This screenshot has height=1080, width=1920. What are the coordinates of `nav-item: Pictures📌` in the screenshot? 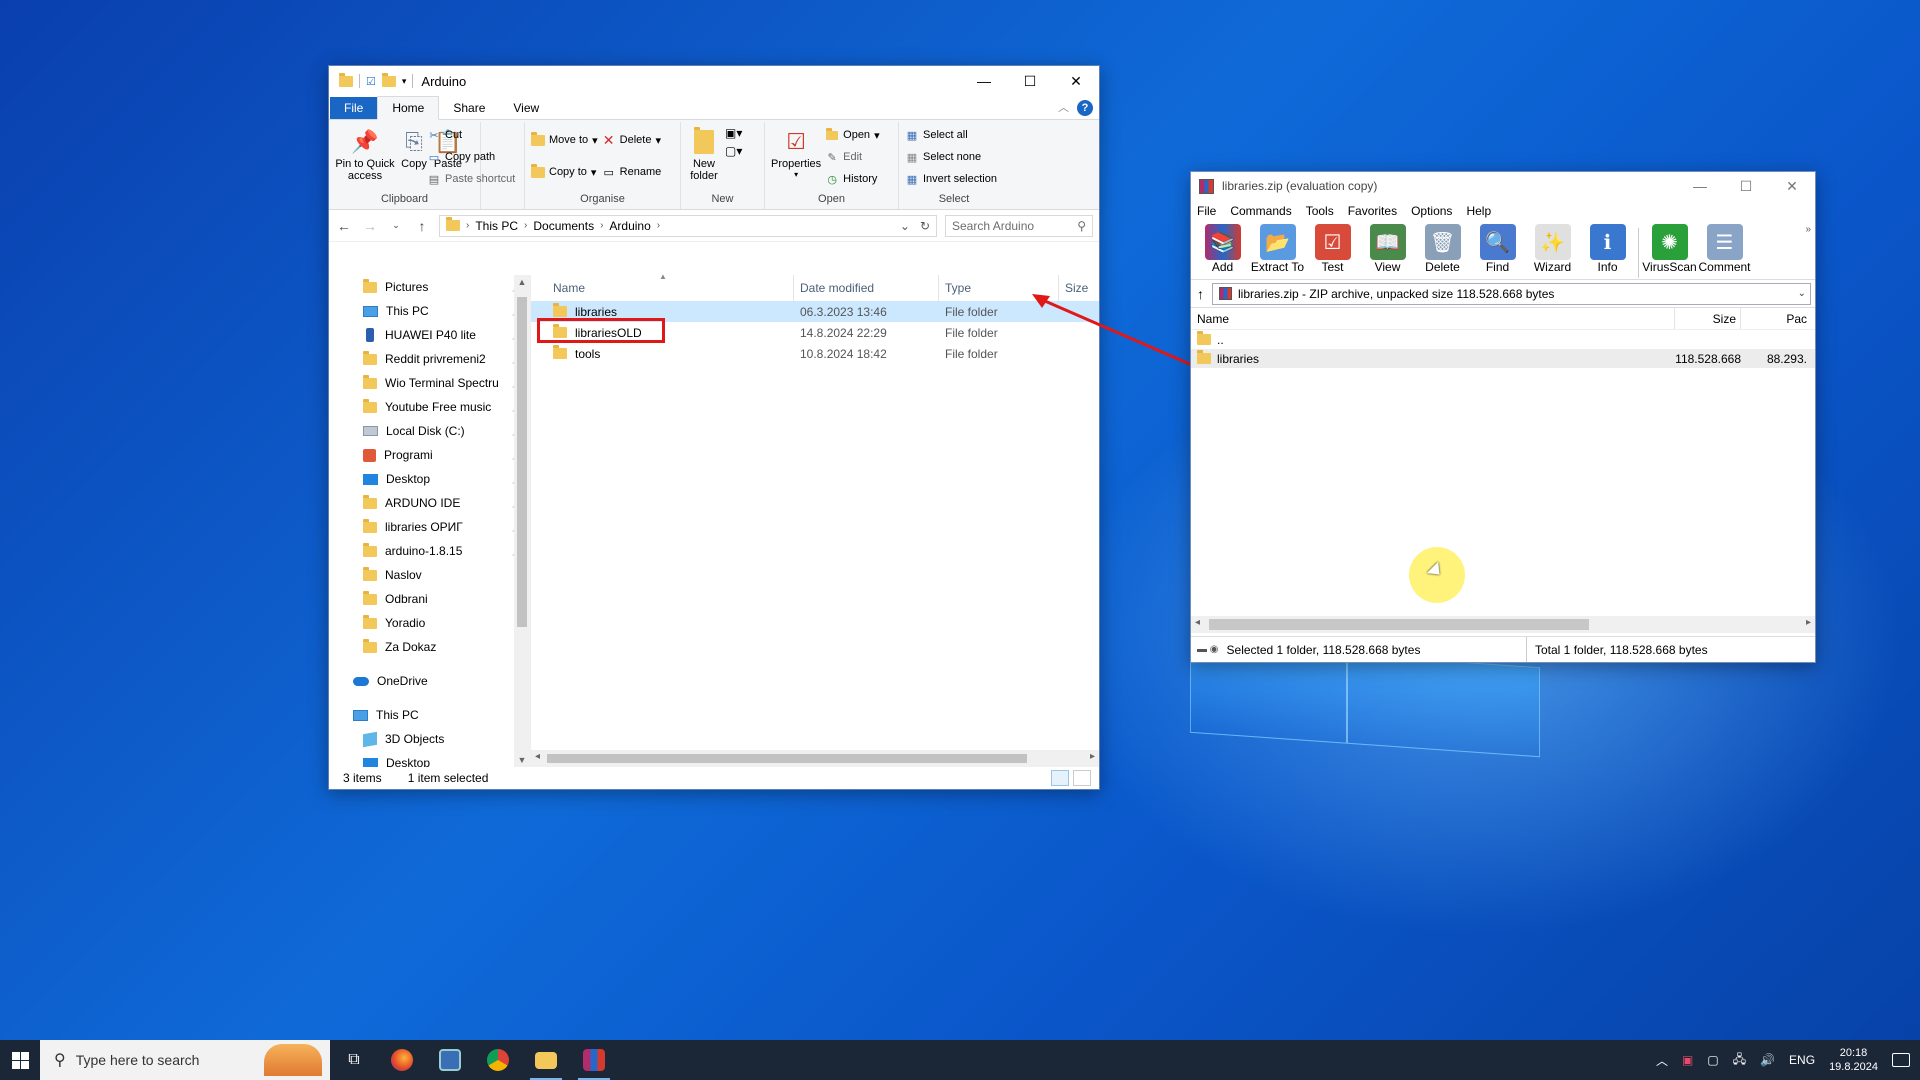 It's located at (429, 287).